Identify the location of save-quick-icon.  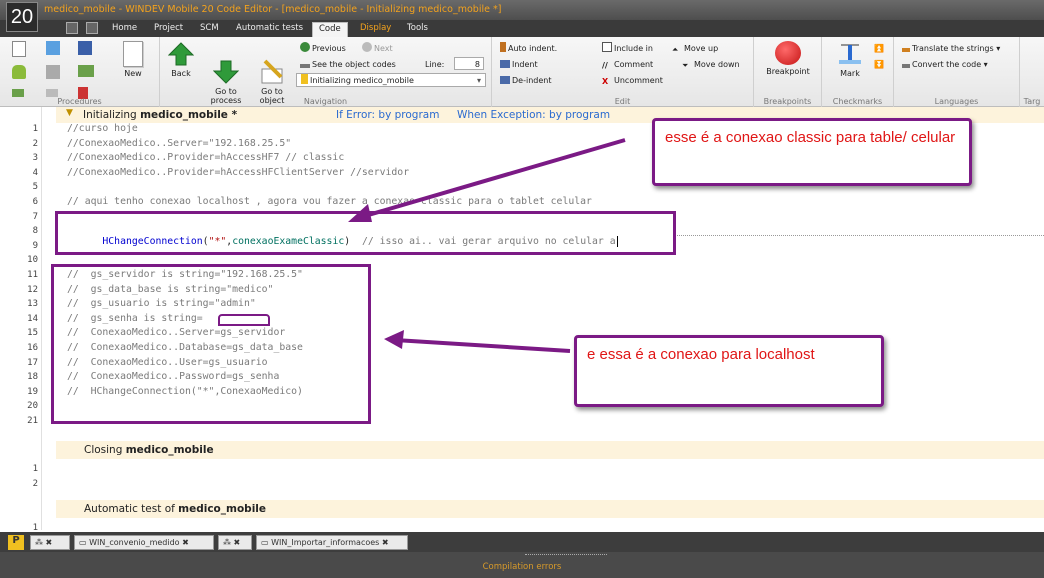
(72, 28).